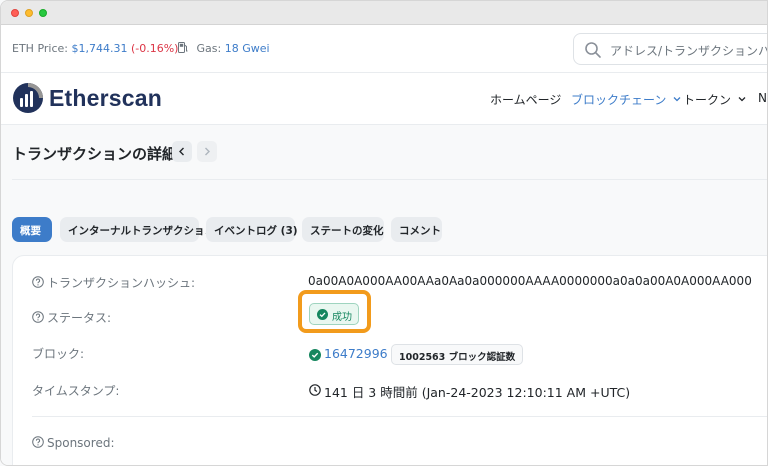  I want to click on block-confirmations-badge: 1002563 ブロック認証数, so click(457, 354).